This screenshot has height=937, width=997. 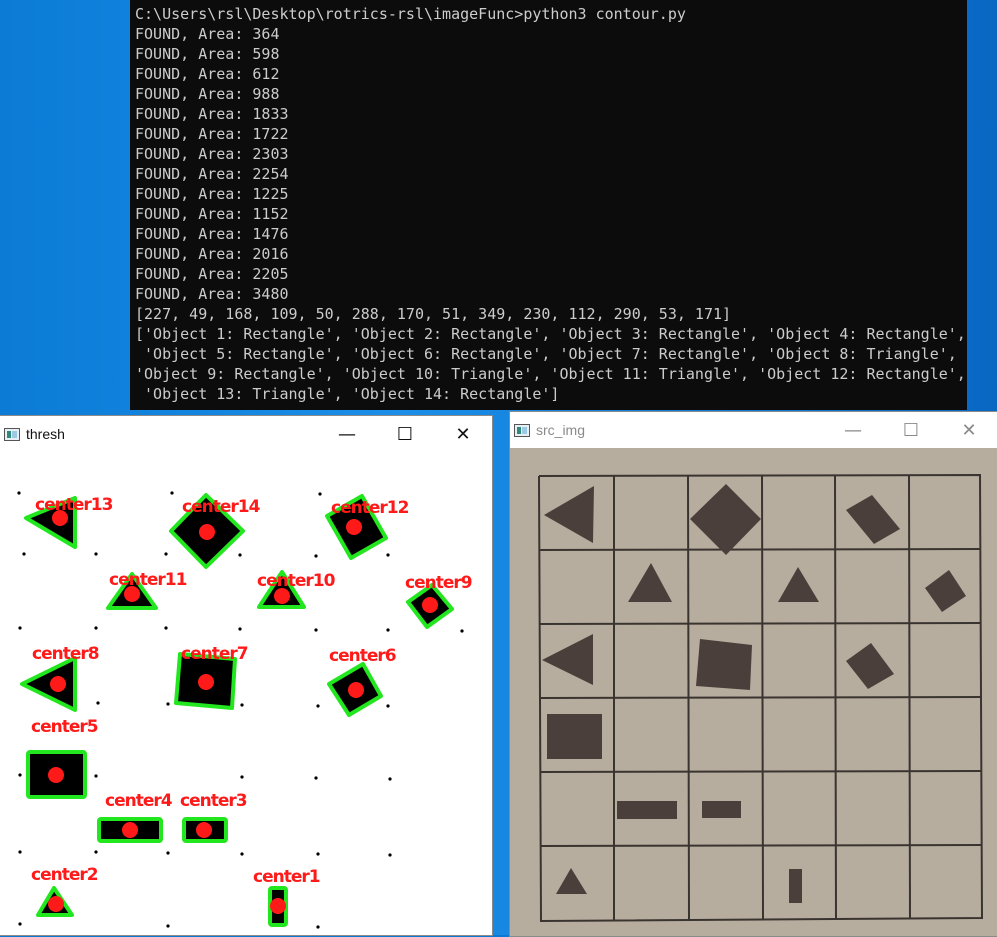 I want to click on console-line: FOUND, Area: 364, so click(x=207, y=34).